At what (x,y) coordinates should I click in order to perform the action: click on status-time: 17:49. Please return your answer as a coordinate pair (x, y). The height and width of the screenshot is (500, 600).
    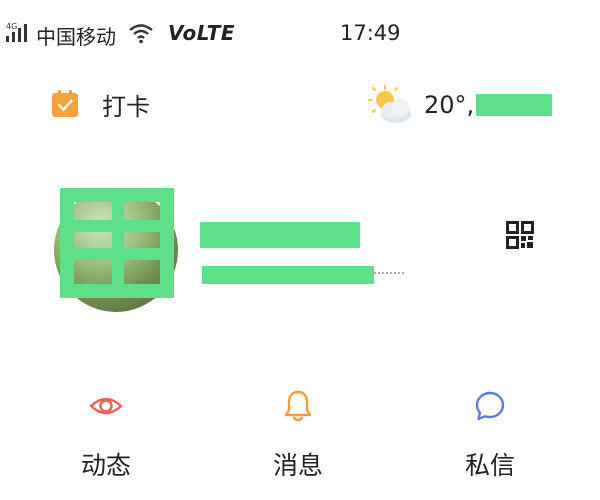
    Looking at the image, I should click on (370, 33).